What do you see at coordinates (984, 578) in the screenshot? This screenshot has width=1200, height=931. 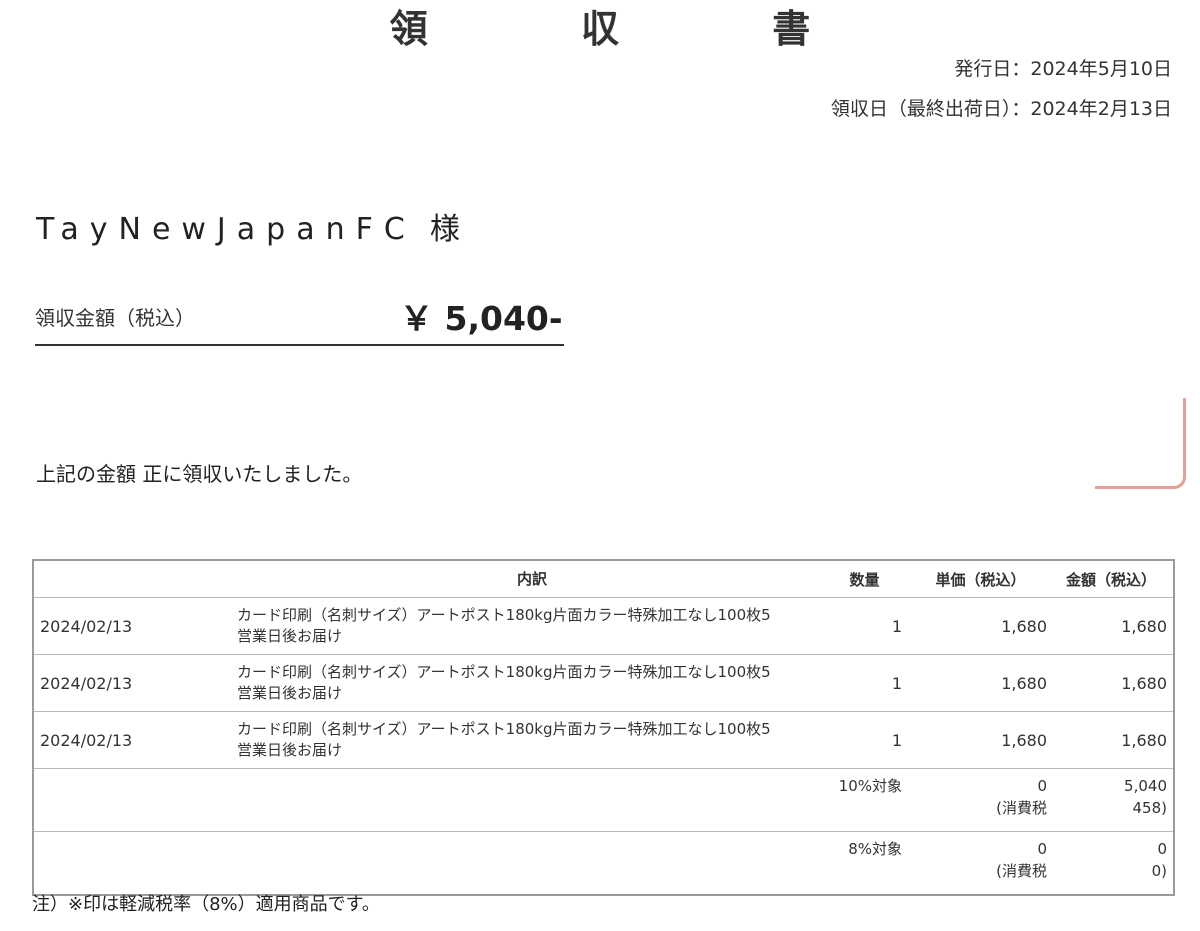 I see `header-unit-price: 単価（税込）` at bounding box center [984, 578].